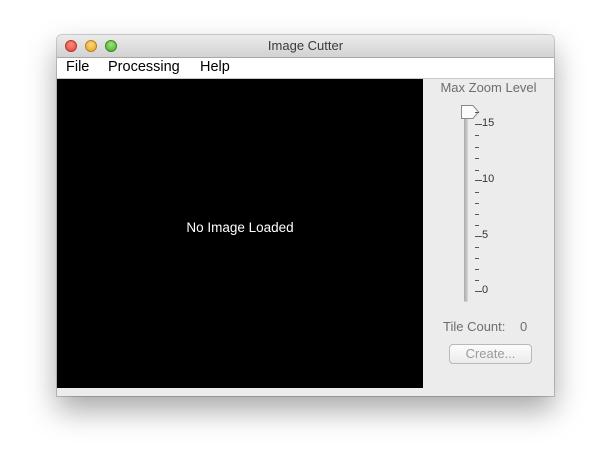 The image size is (611, 475). Describe the element at coordinates (488, 87) in the screenshot. I see `max-zoom-label: Max Zoom Level` at that location.